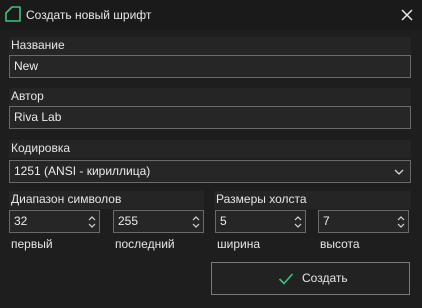  Describe the element at coordinates (210, 171) in the screenshot. I see `encoding-select: 1251 (ANSI - кириллица)` at that location.